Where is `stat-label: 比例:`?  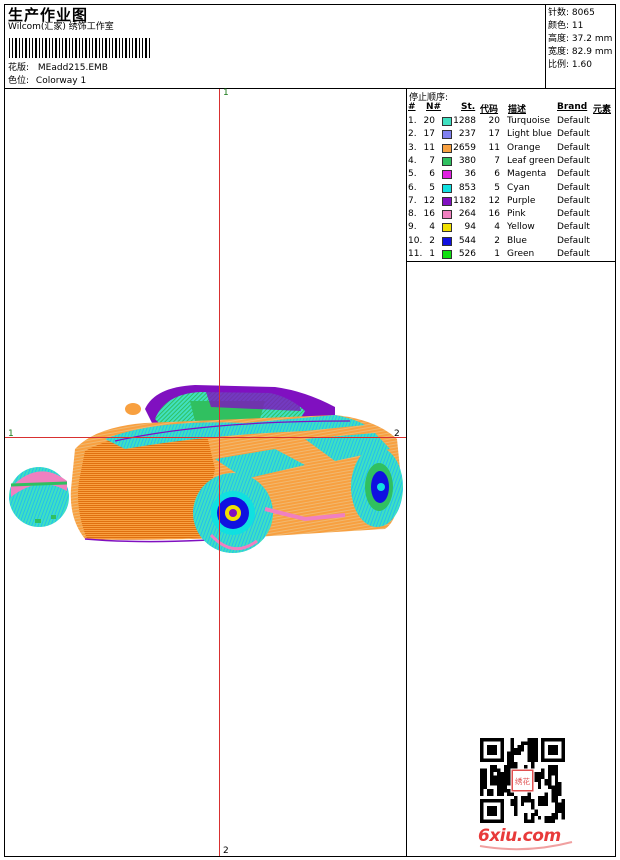
stat-label: 比例: is located at coordinates (559, 65).